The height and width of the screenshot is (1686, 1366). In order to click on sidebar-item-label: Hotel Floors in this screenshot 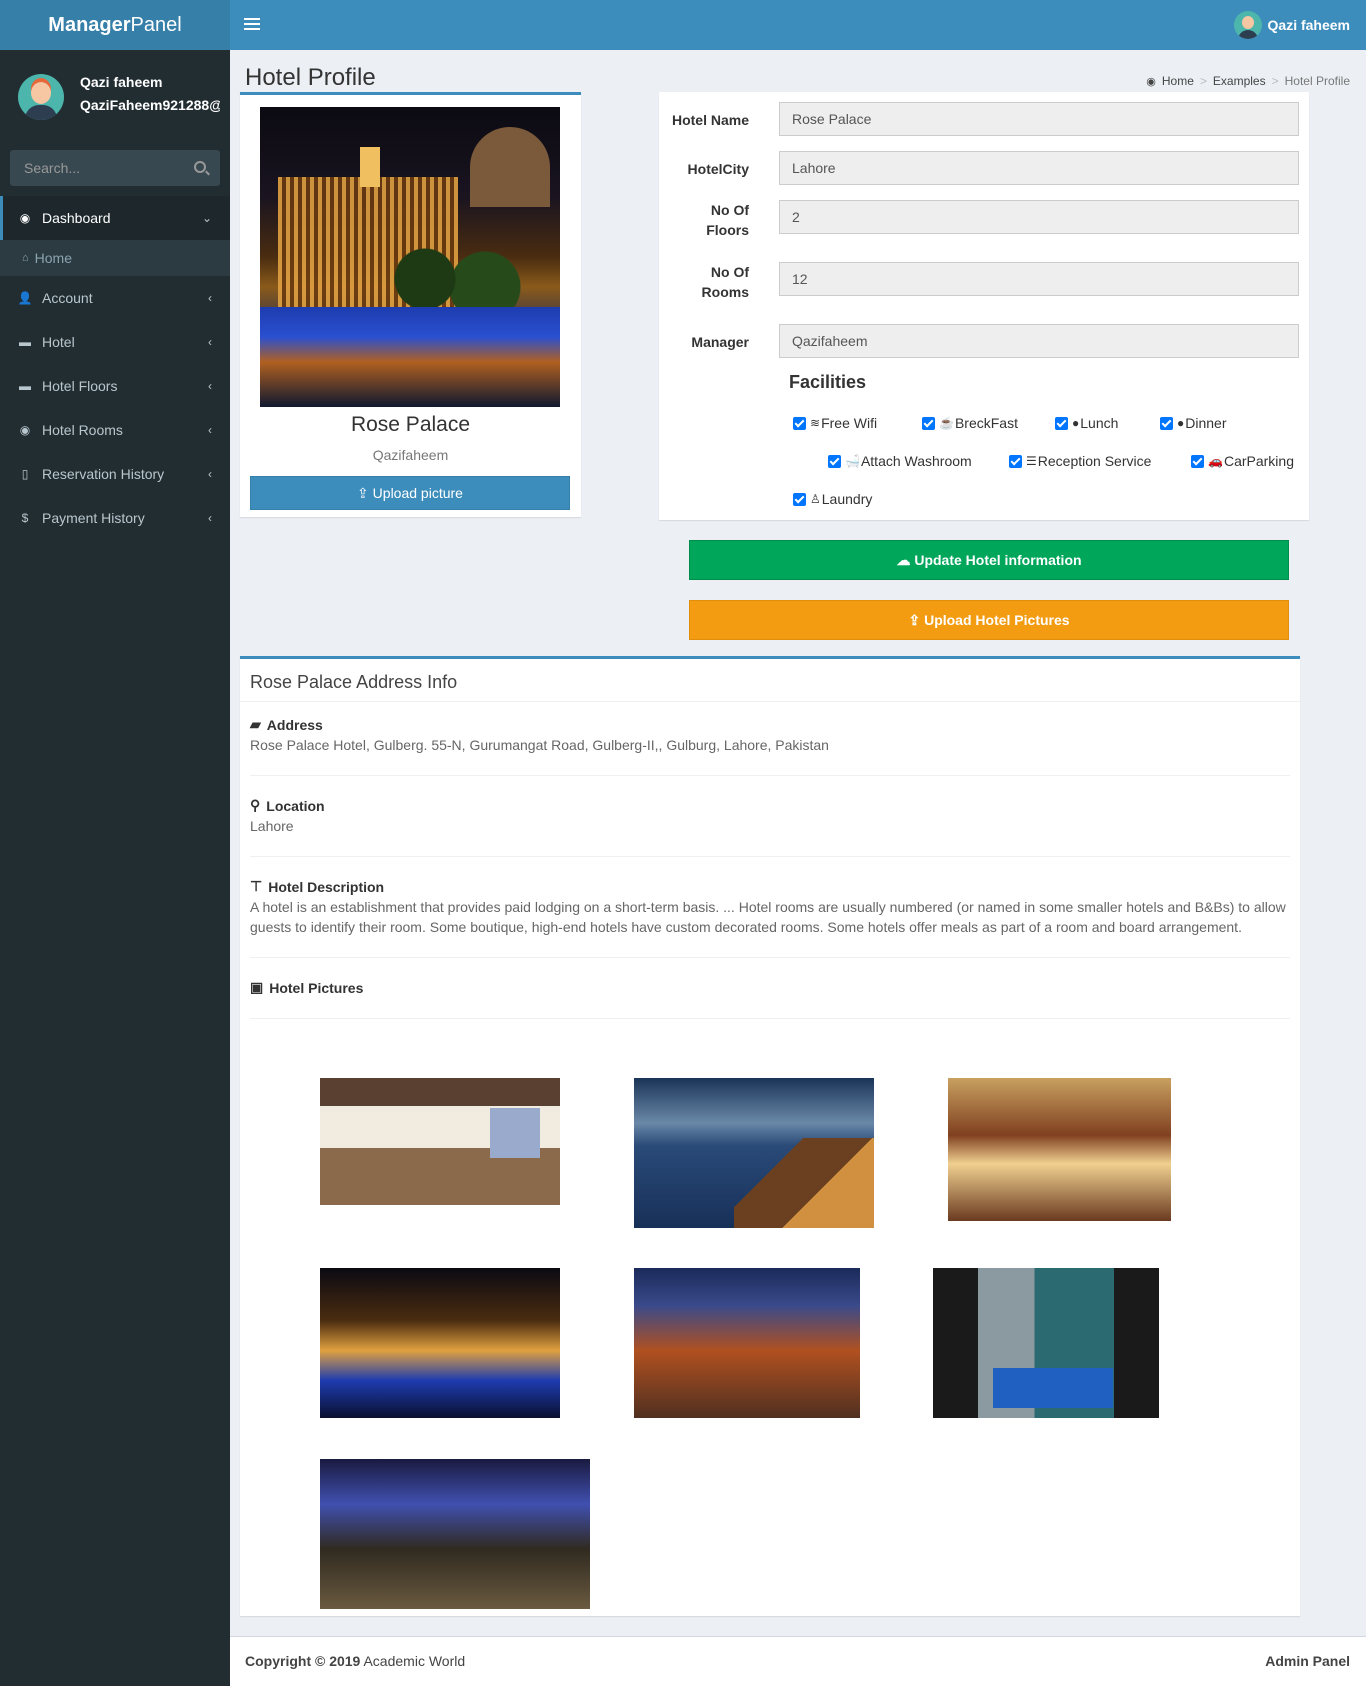, I will do `click(80, 386)`.